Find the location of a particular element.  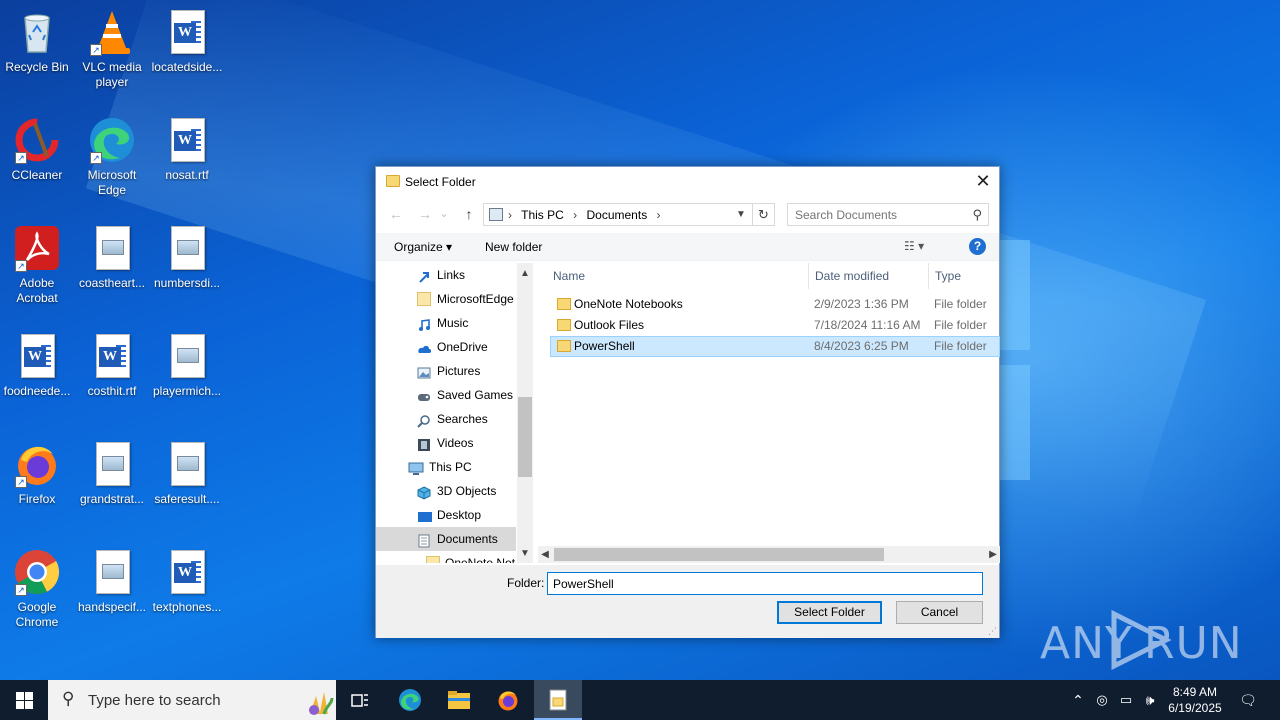

nav-item-links: Links is located at coordinates (446, 275).